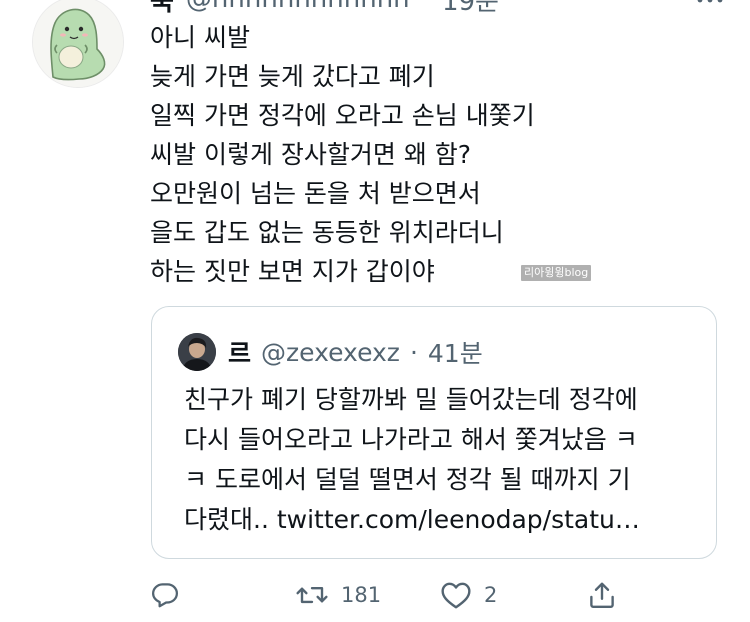  I want to click on more-options-icon, so click(710, 6).